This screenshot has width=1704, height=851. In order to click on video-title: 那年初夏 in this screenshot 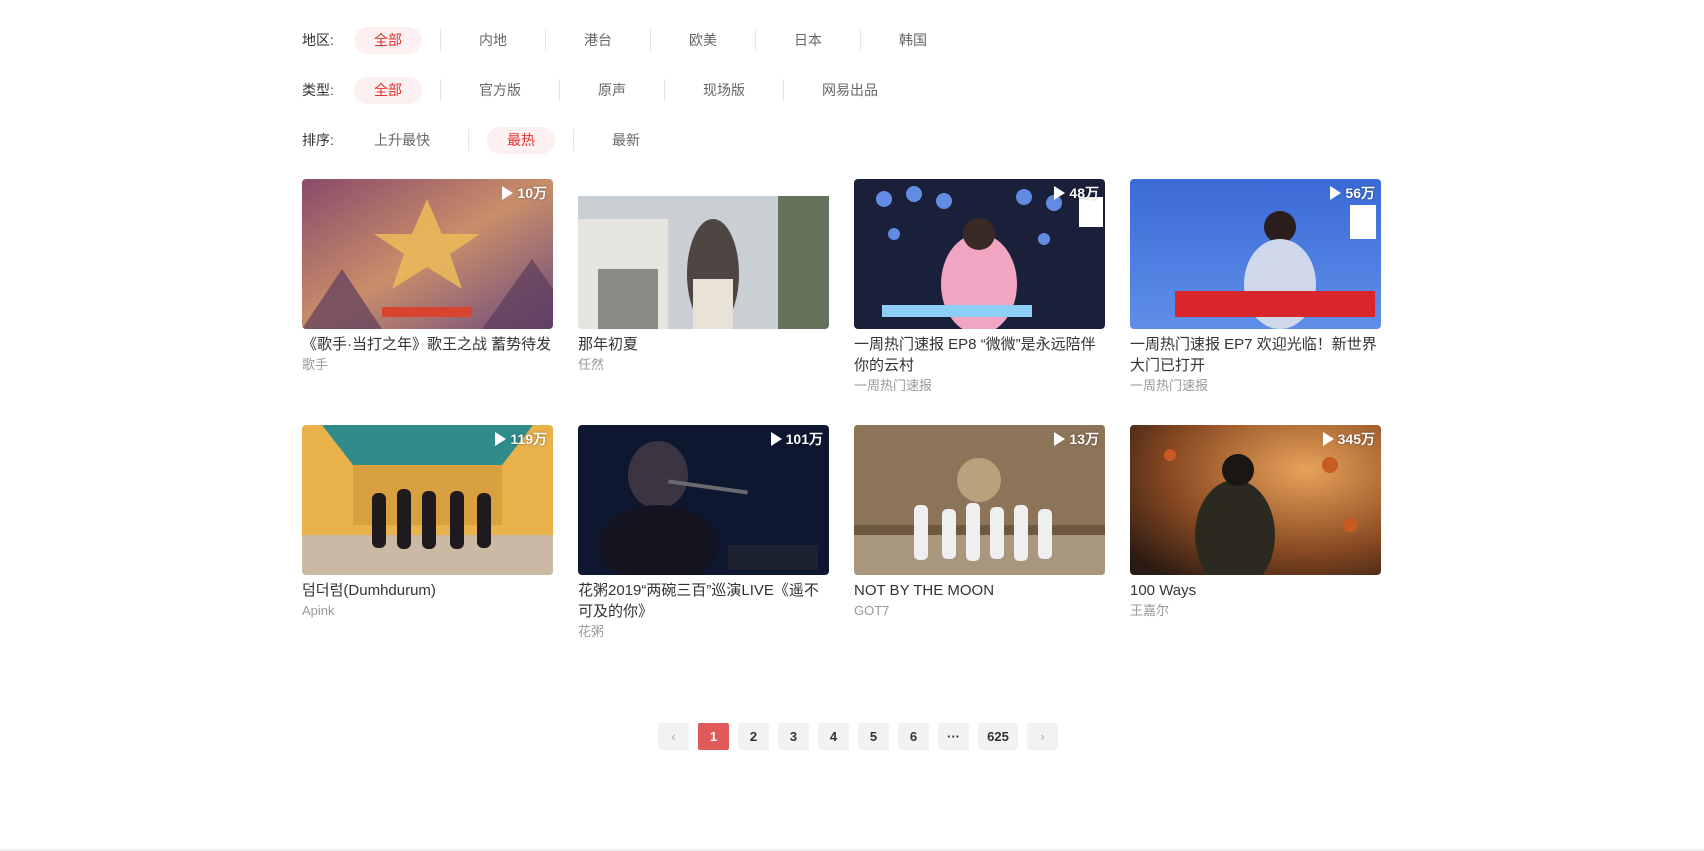, I will do `click(703, 344)`.